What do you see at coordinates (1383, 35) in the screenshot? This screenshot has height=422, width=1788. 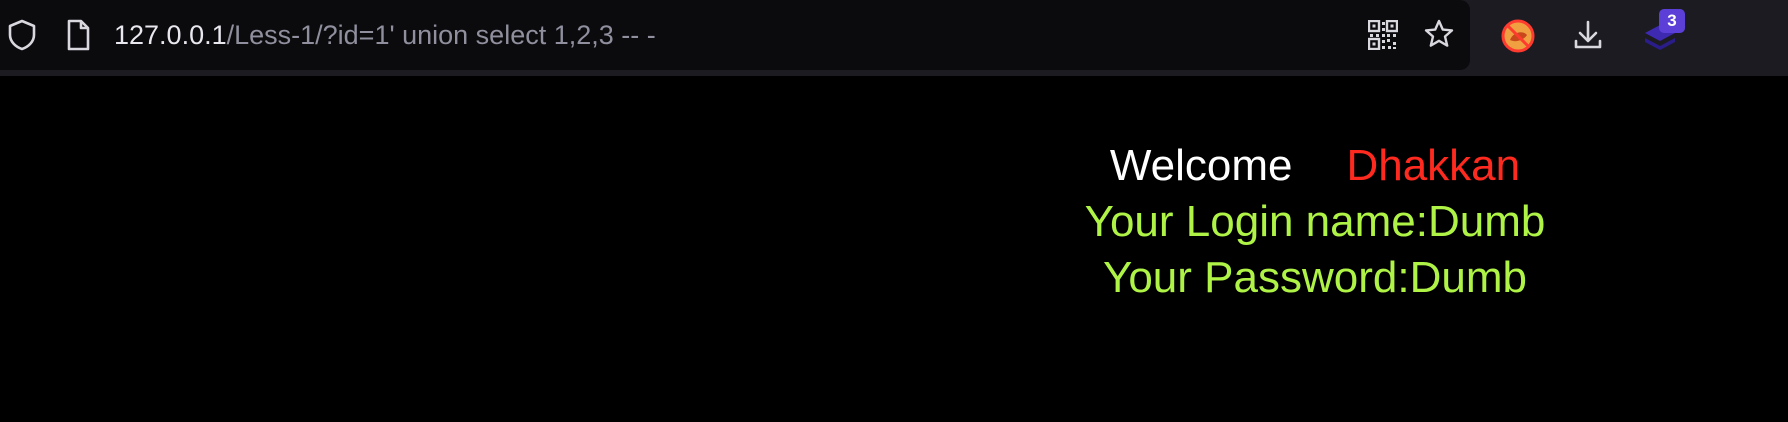 I see `qr-code-icon` at bounding box center [1383, 35].